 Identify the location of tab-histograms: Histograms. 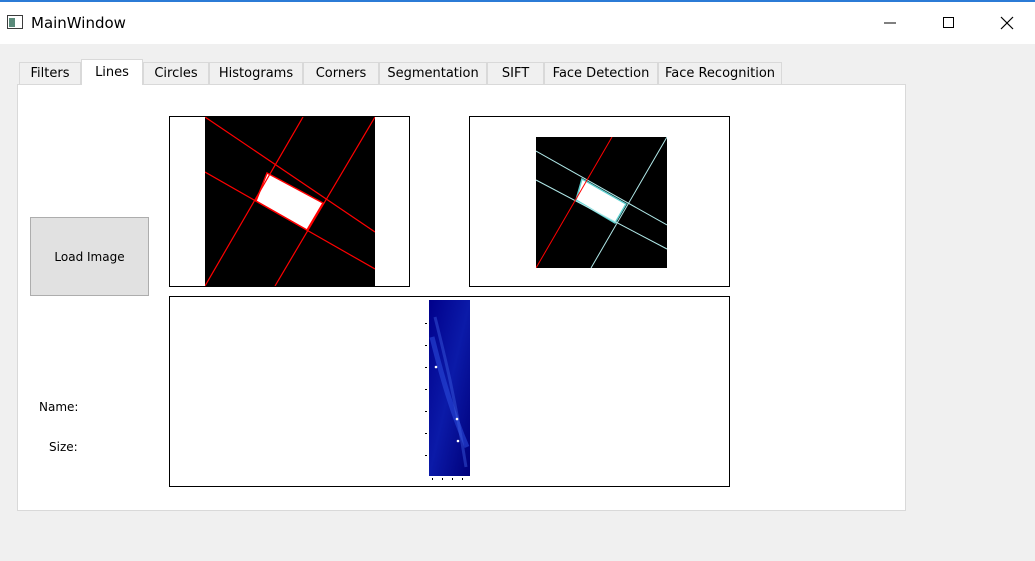
(256, 73).